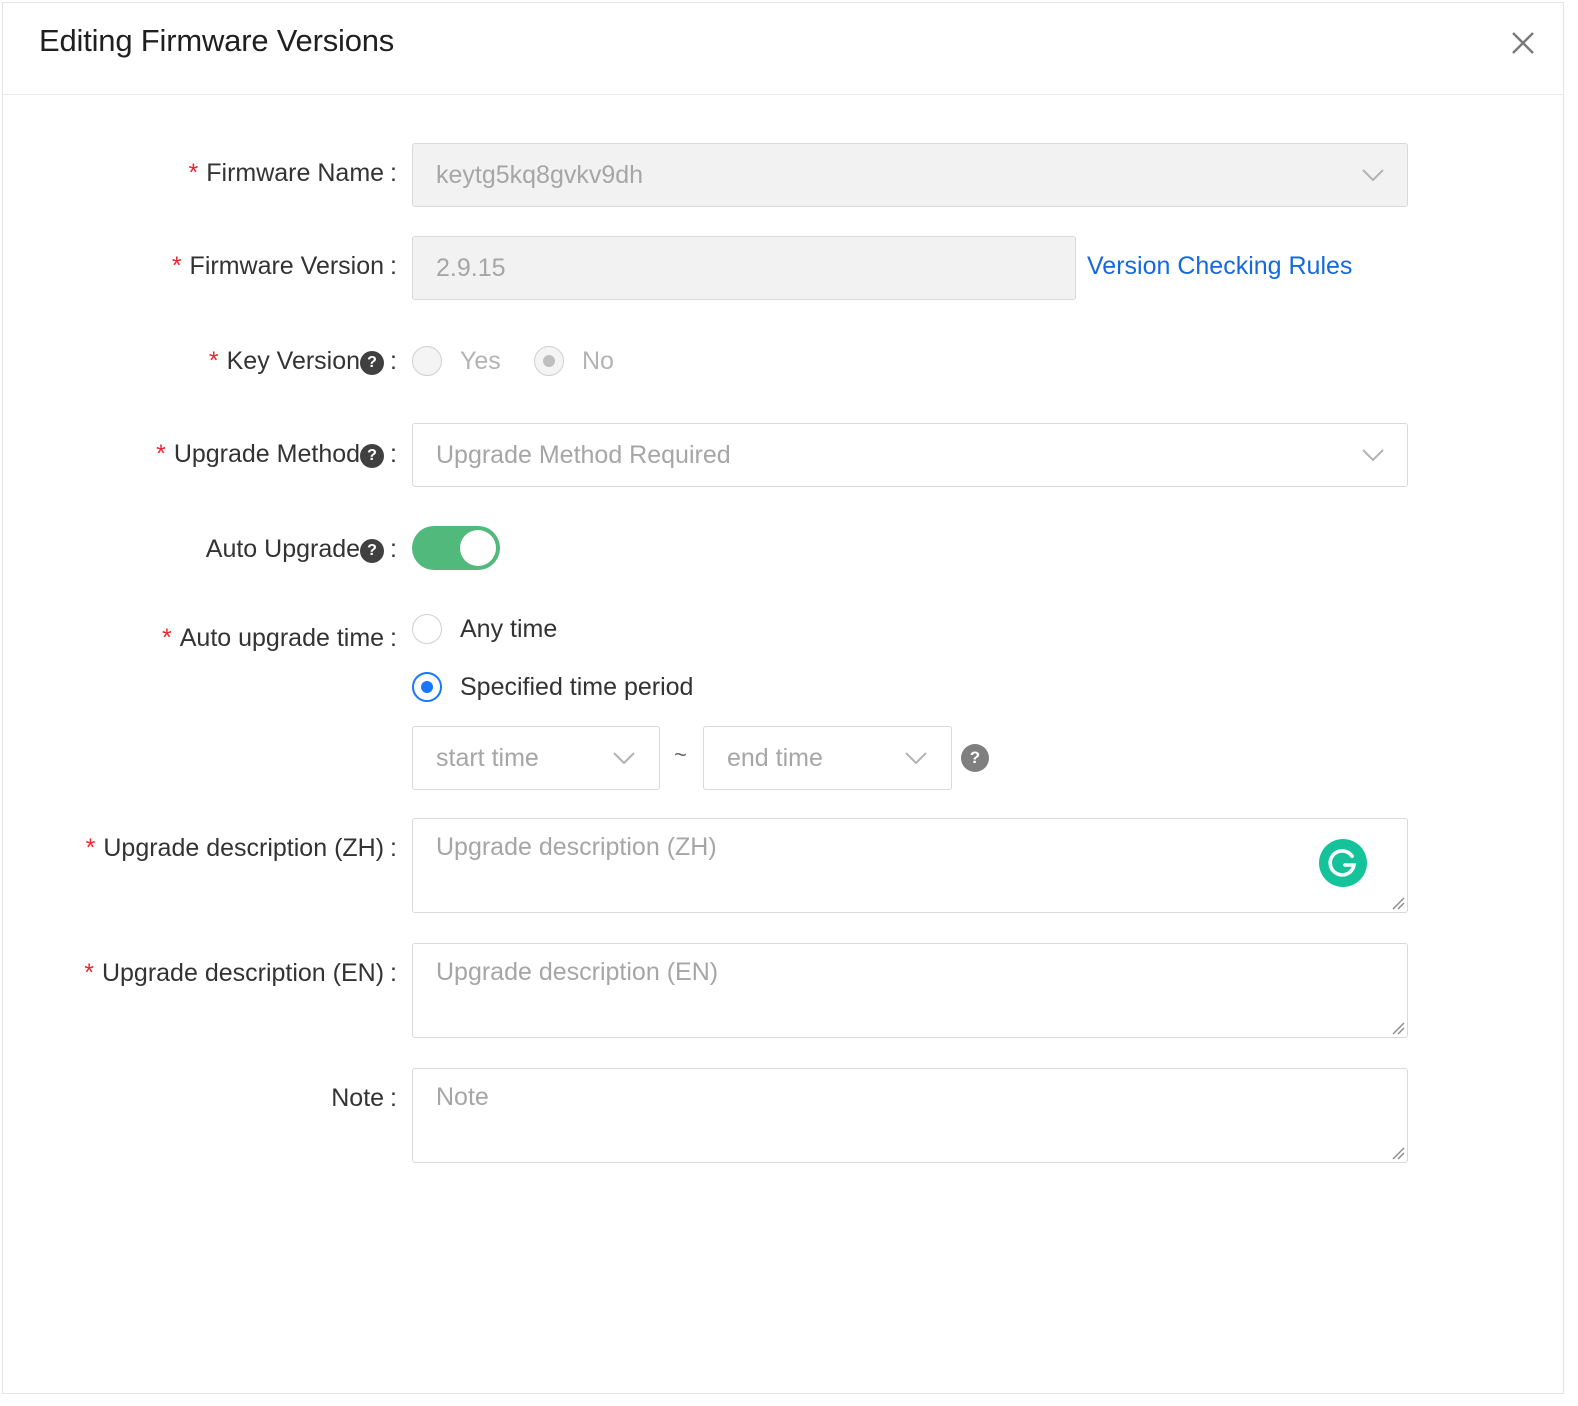 Image resolution: width=1578 pixels, height=1406 pixels. Describe the element at coordinates (910, 865) in the screenshot. I see `upgrade-desc-zh-textarea: Upgrade description (ZH)` at that location.